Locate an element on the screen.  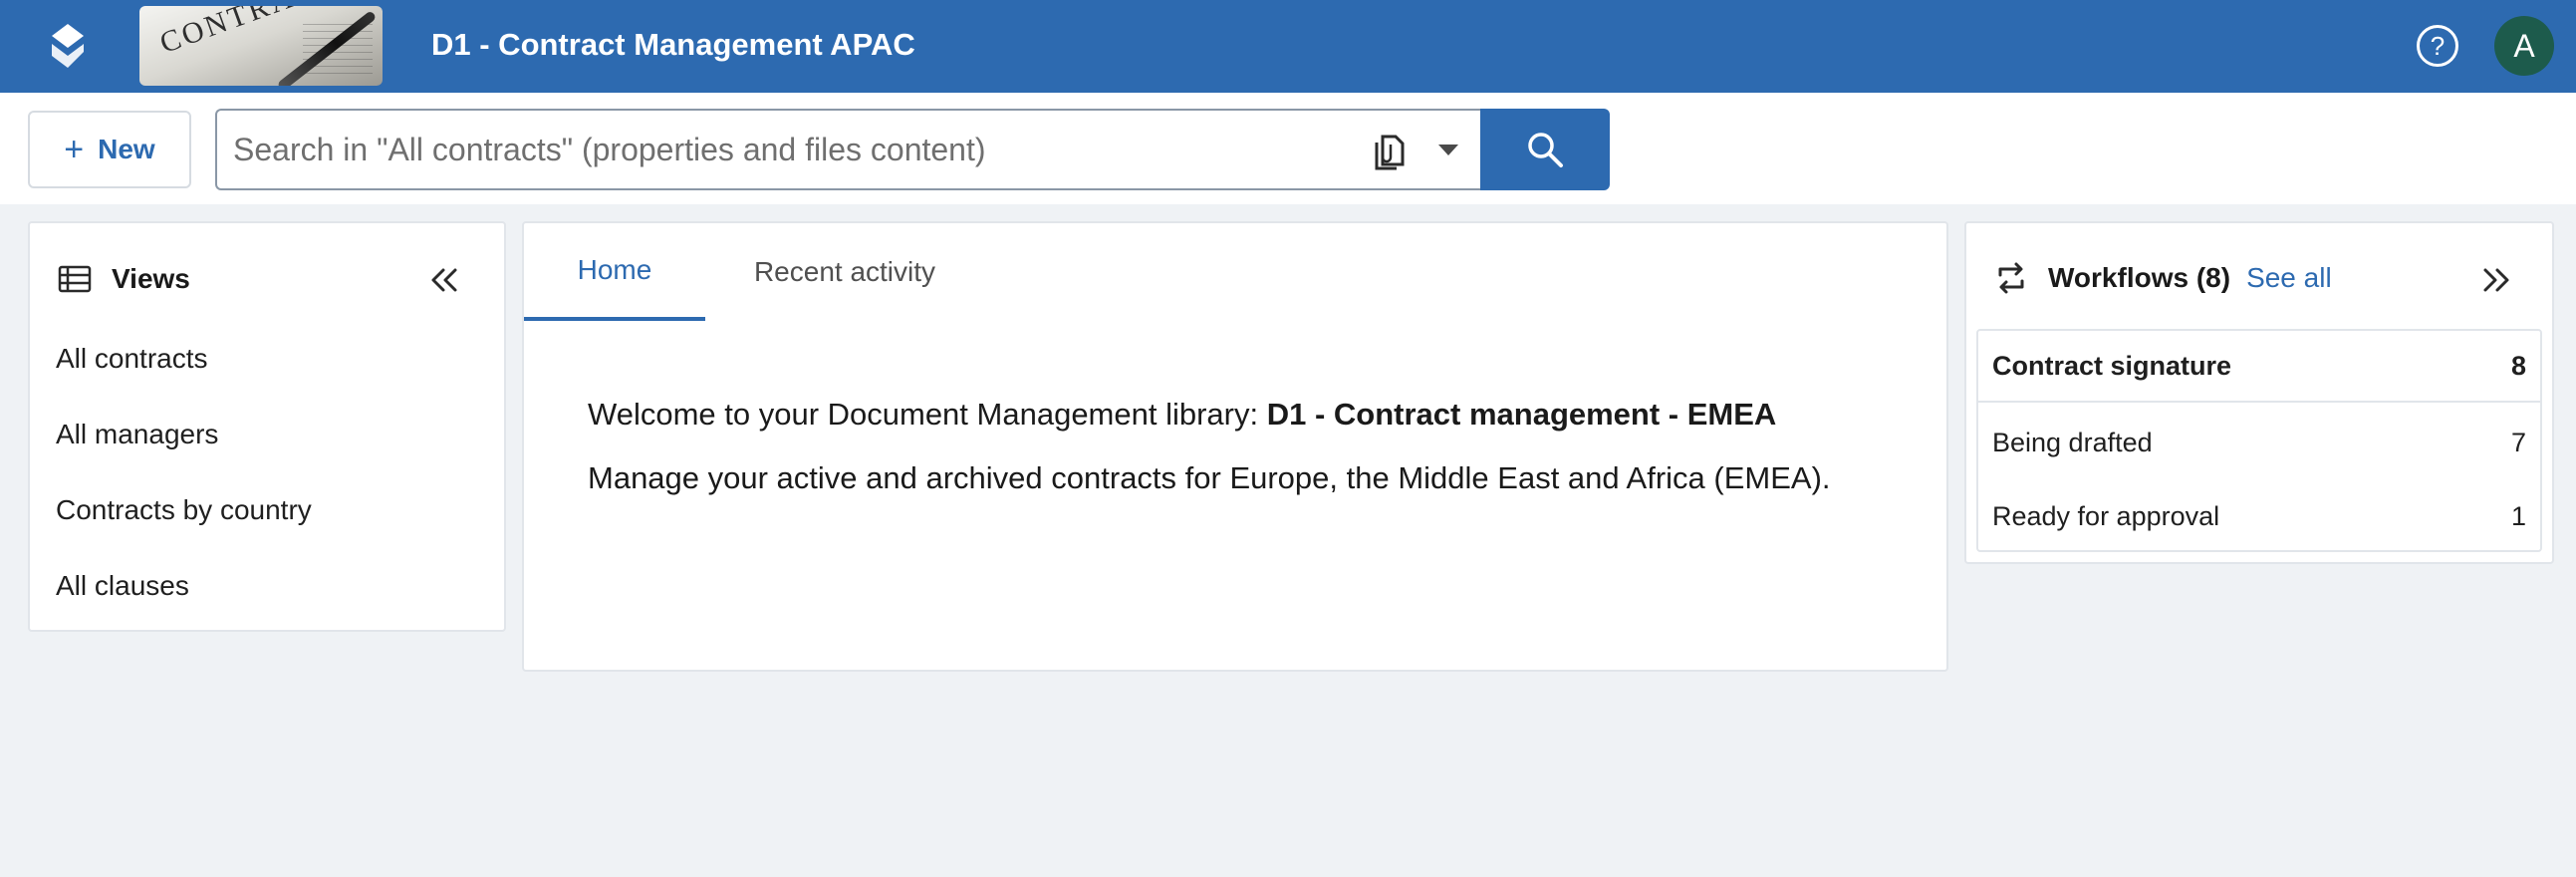
avatar-initial: A is located at coordinates (2524, 45).